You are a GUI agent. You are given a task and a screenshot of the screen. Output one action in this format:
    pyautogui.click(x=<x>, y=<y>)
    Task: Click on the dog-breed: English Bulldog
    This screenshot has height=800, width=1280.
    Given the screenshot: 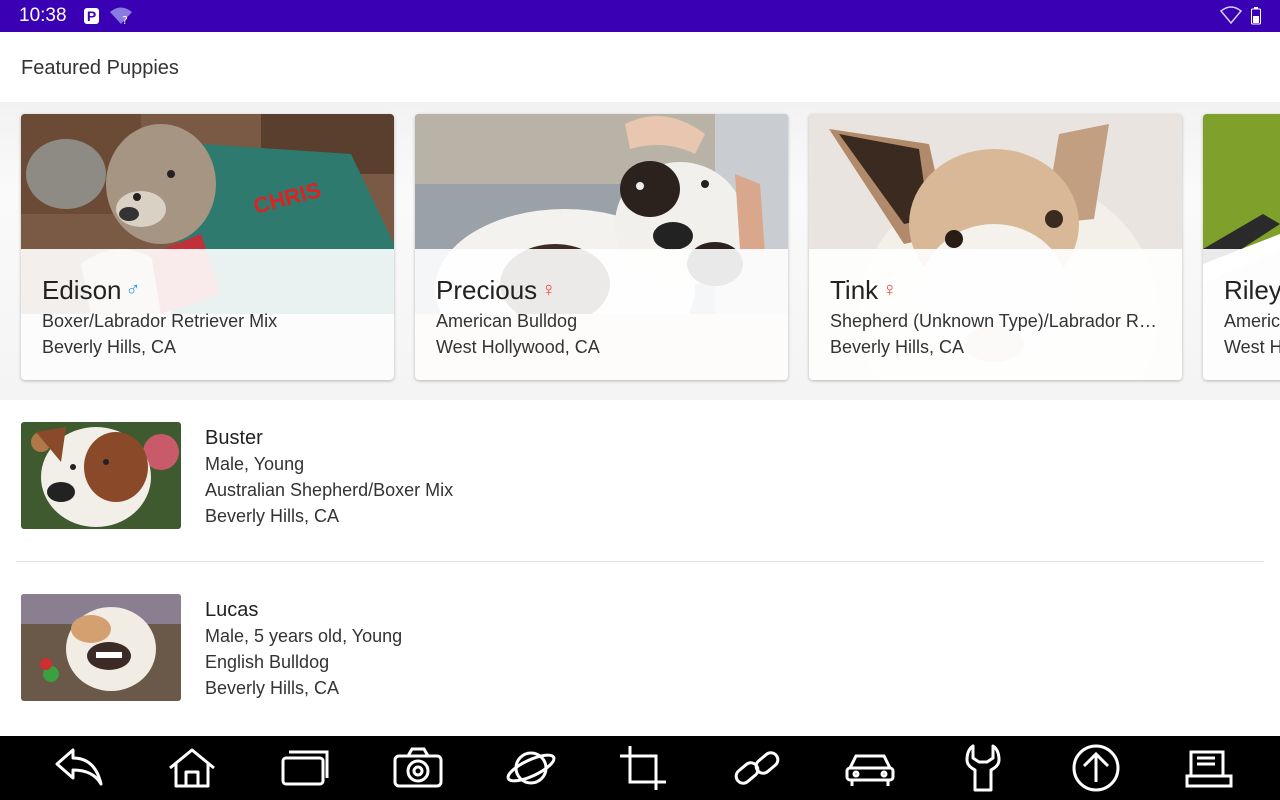 What is the action you would take?
    pyautogui.click(x=267, y=662)
    